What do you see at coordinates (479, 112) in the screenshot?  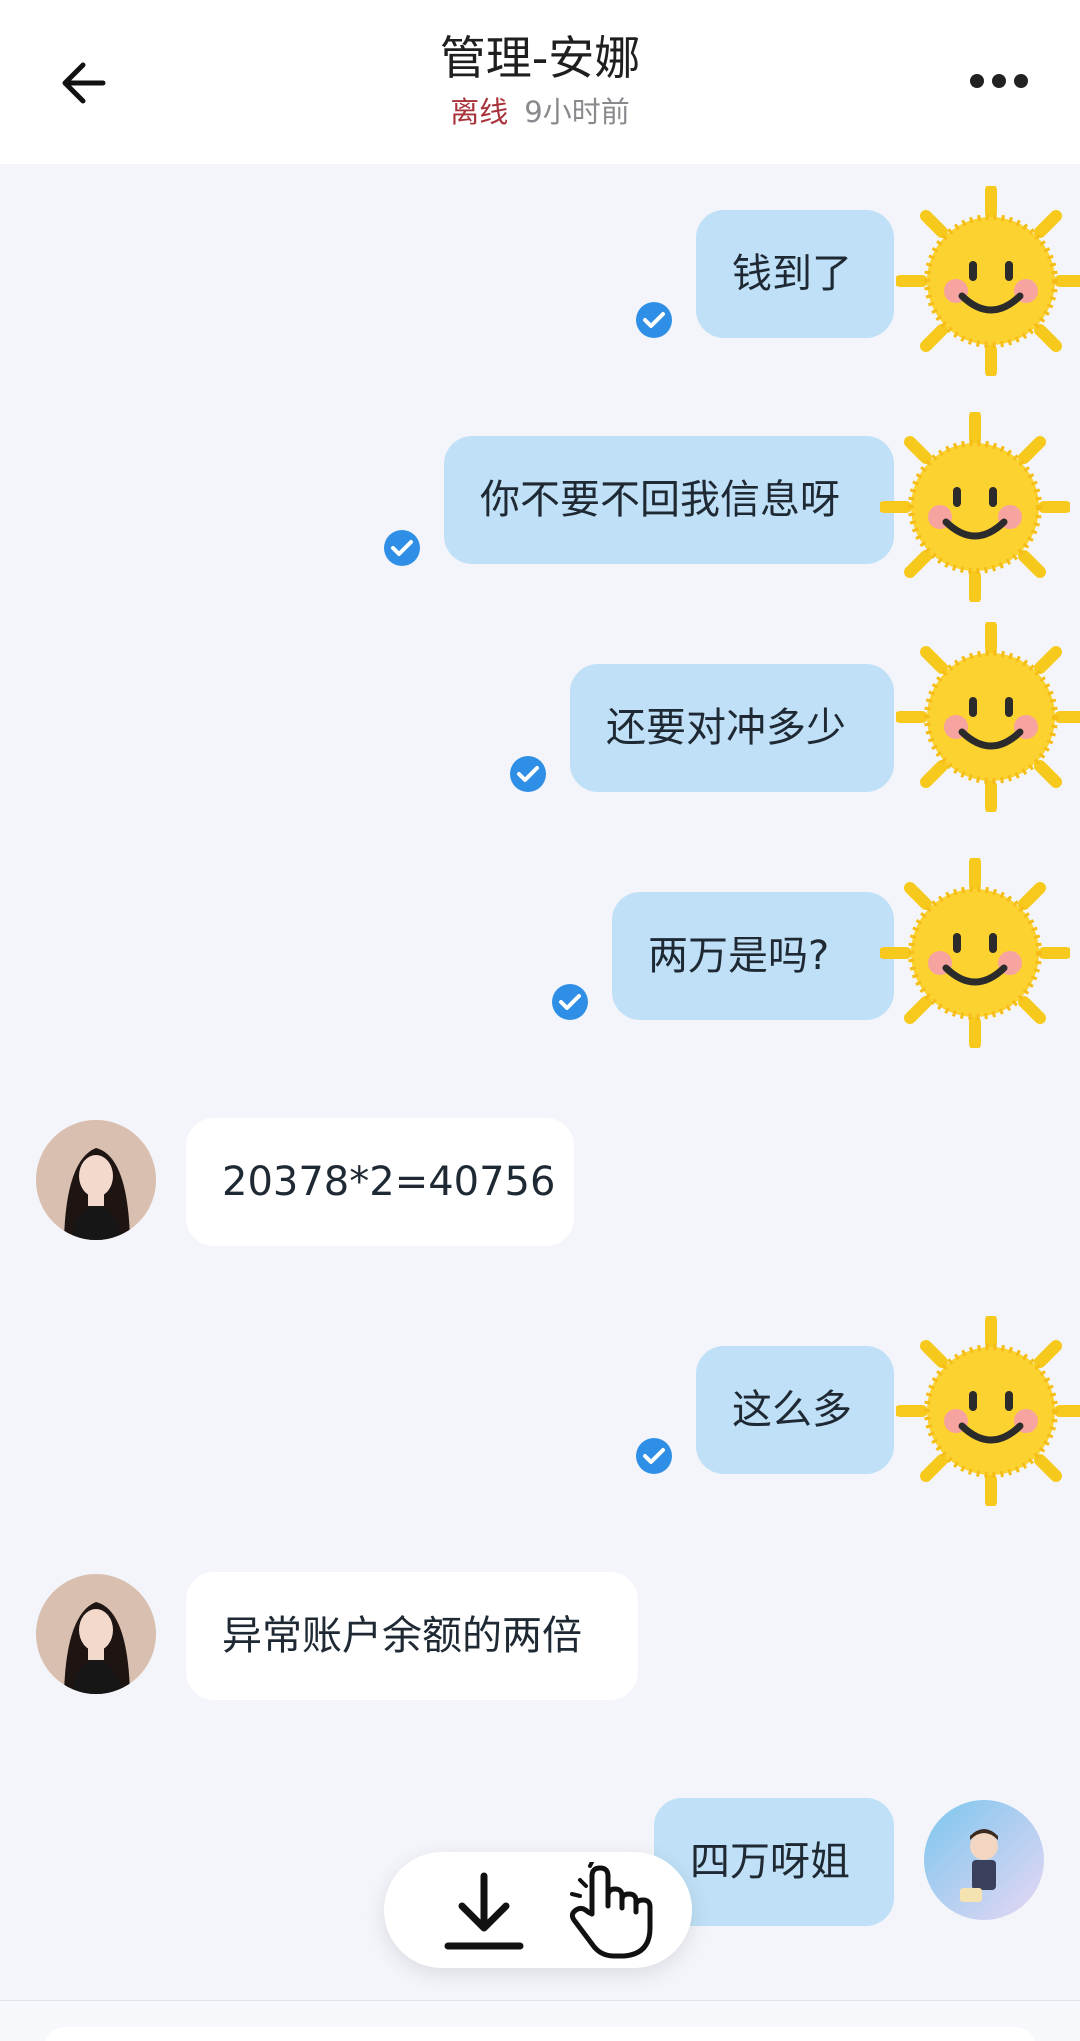 I see `status-badge: 离线` at bounding box center [479, 112].